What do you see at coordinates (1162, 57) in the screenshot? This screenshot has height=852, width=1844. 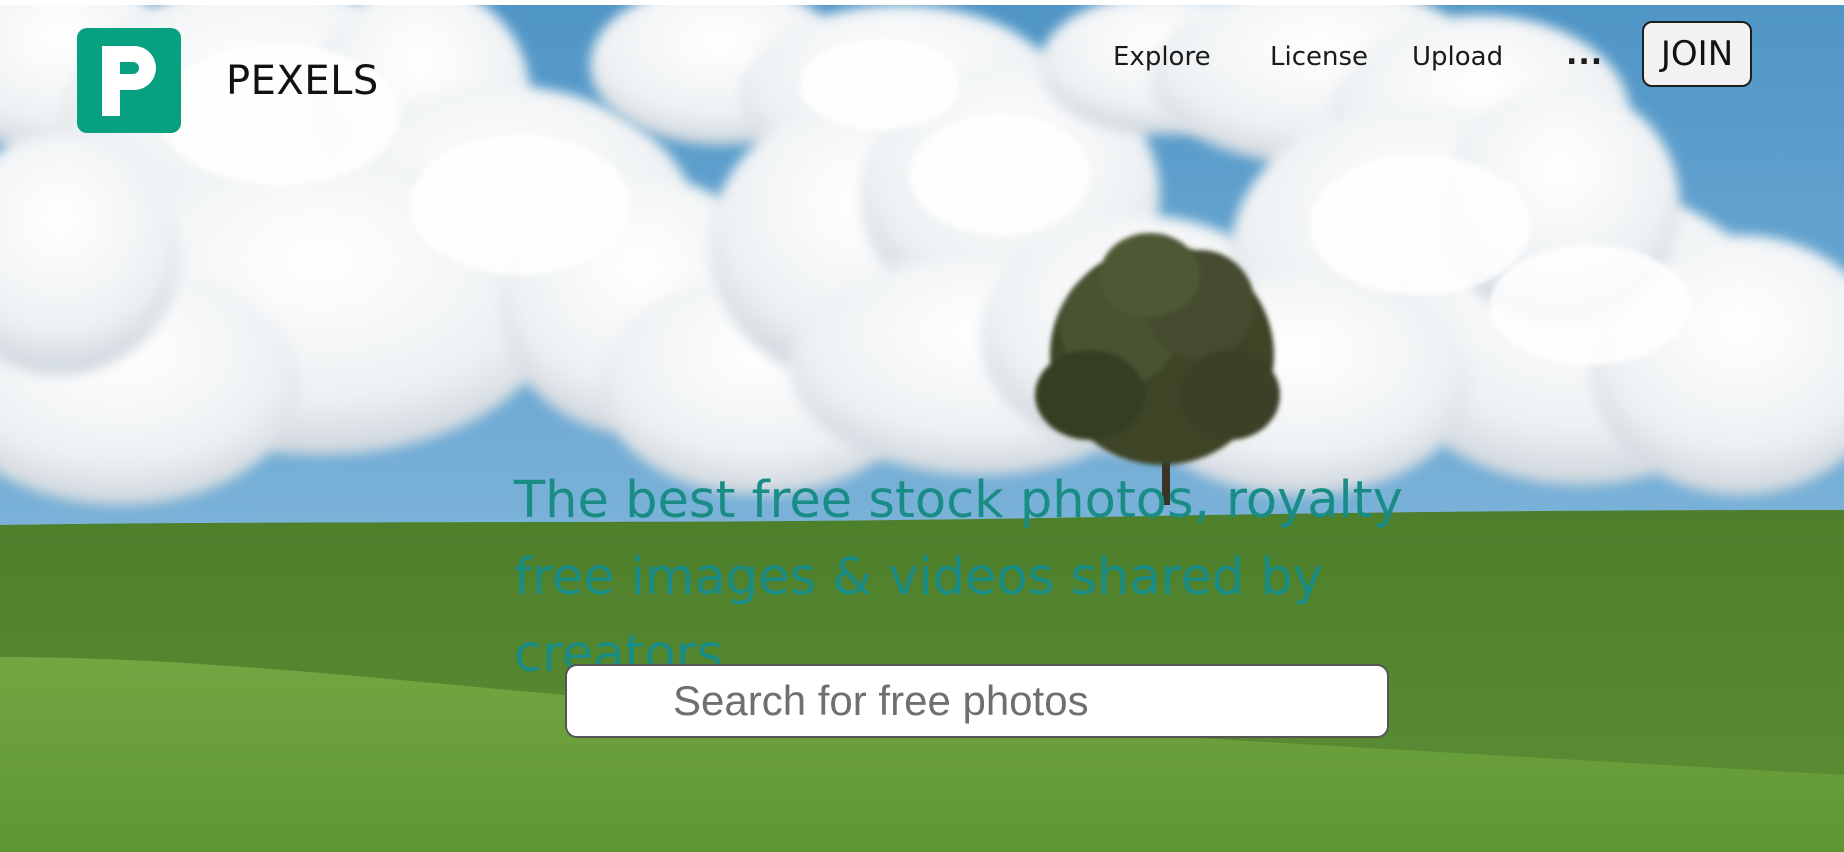 I see `nav-explore: Explore` at bounding box center [1162, 57].